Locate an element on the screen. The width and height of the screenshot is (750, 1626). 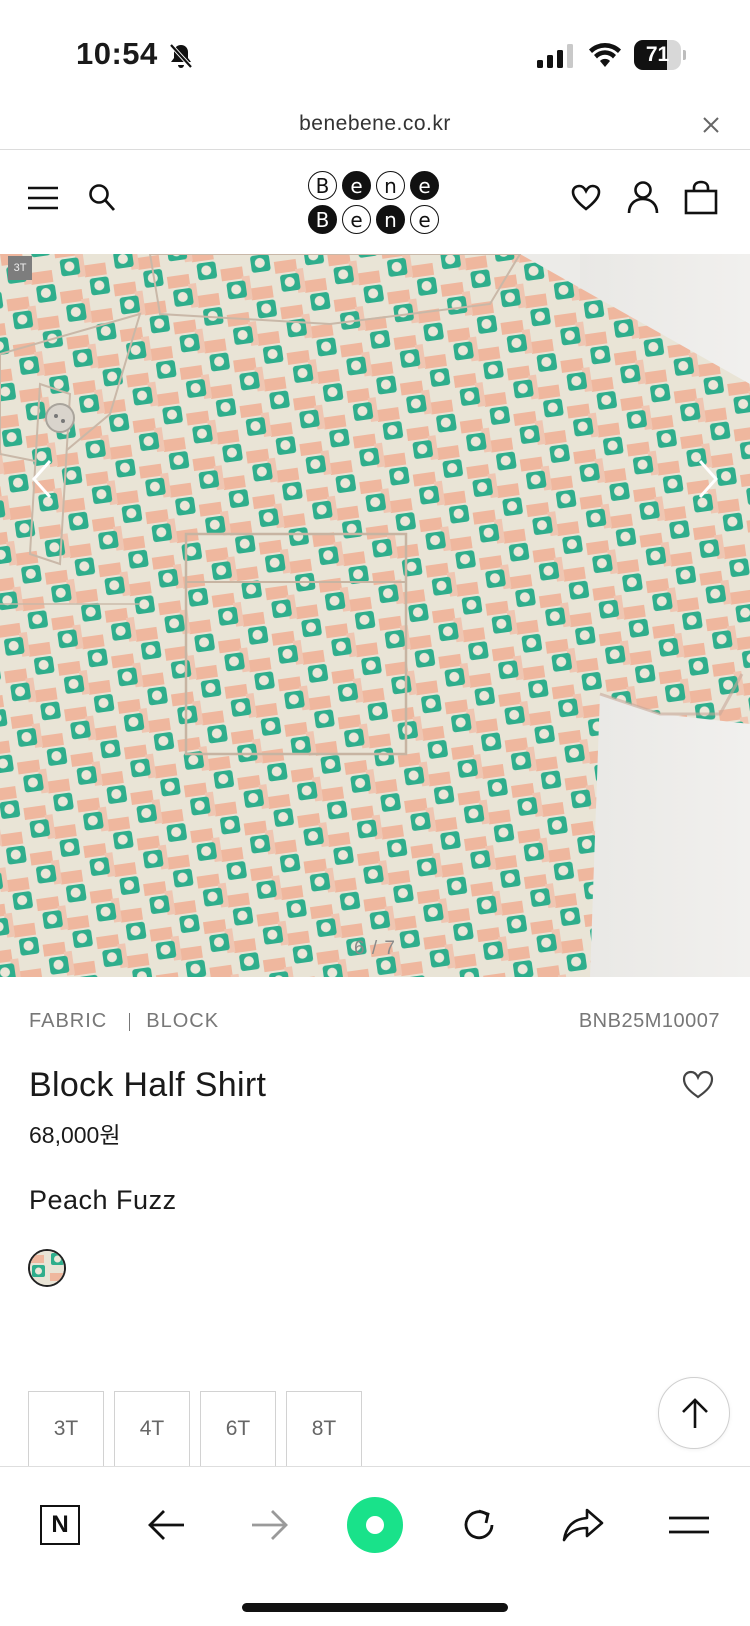
reload-icon is located at coordinates (479, 1524).